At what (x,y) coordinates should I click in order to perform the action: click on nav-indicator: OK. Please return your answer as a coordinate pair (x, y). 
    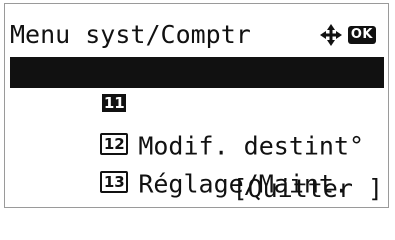
    Looking at the image, I should click on (347, 35).